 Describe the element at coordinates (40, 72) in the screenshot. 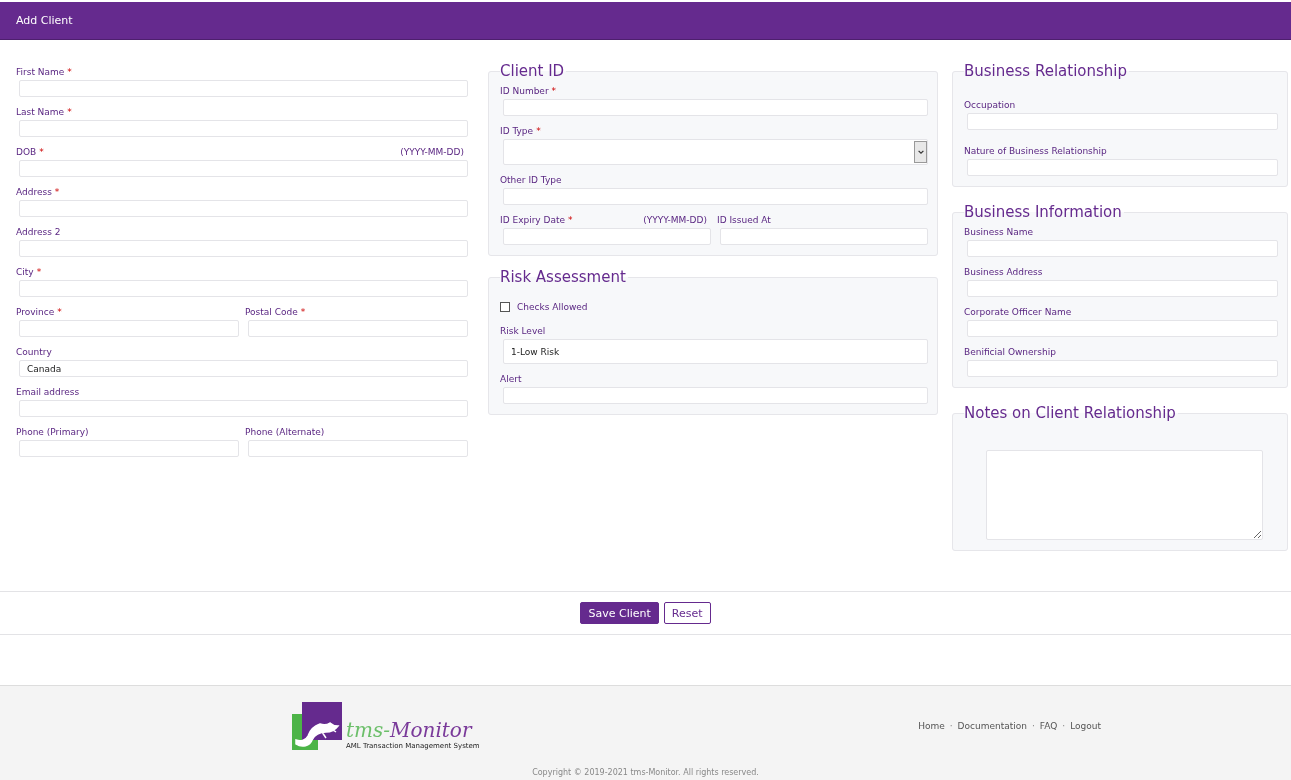

I see `field-label: First Name` at that location.